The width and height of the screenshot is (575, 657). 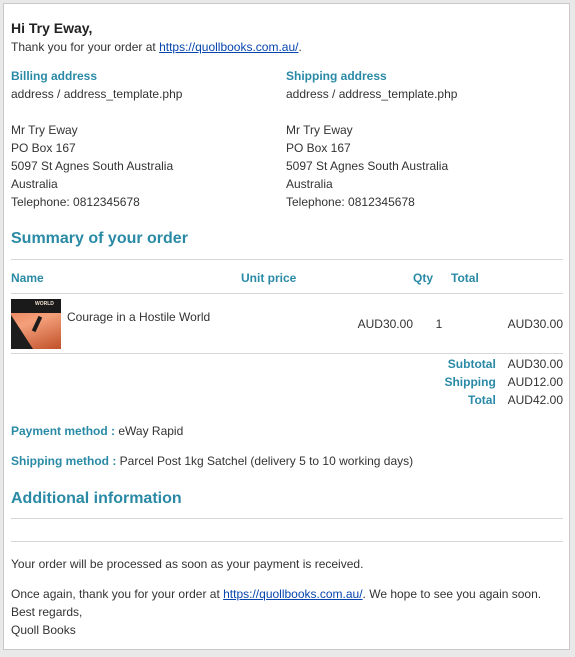 I want to click on col-header-name: Name, so click(x=27, y=277).